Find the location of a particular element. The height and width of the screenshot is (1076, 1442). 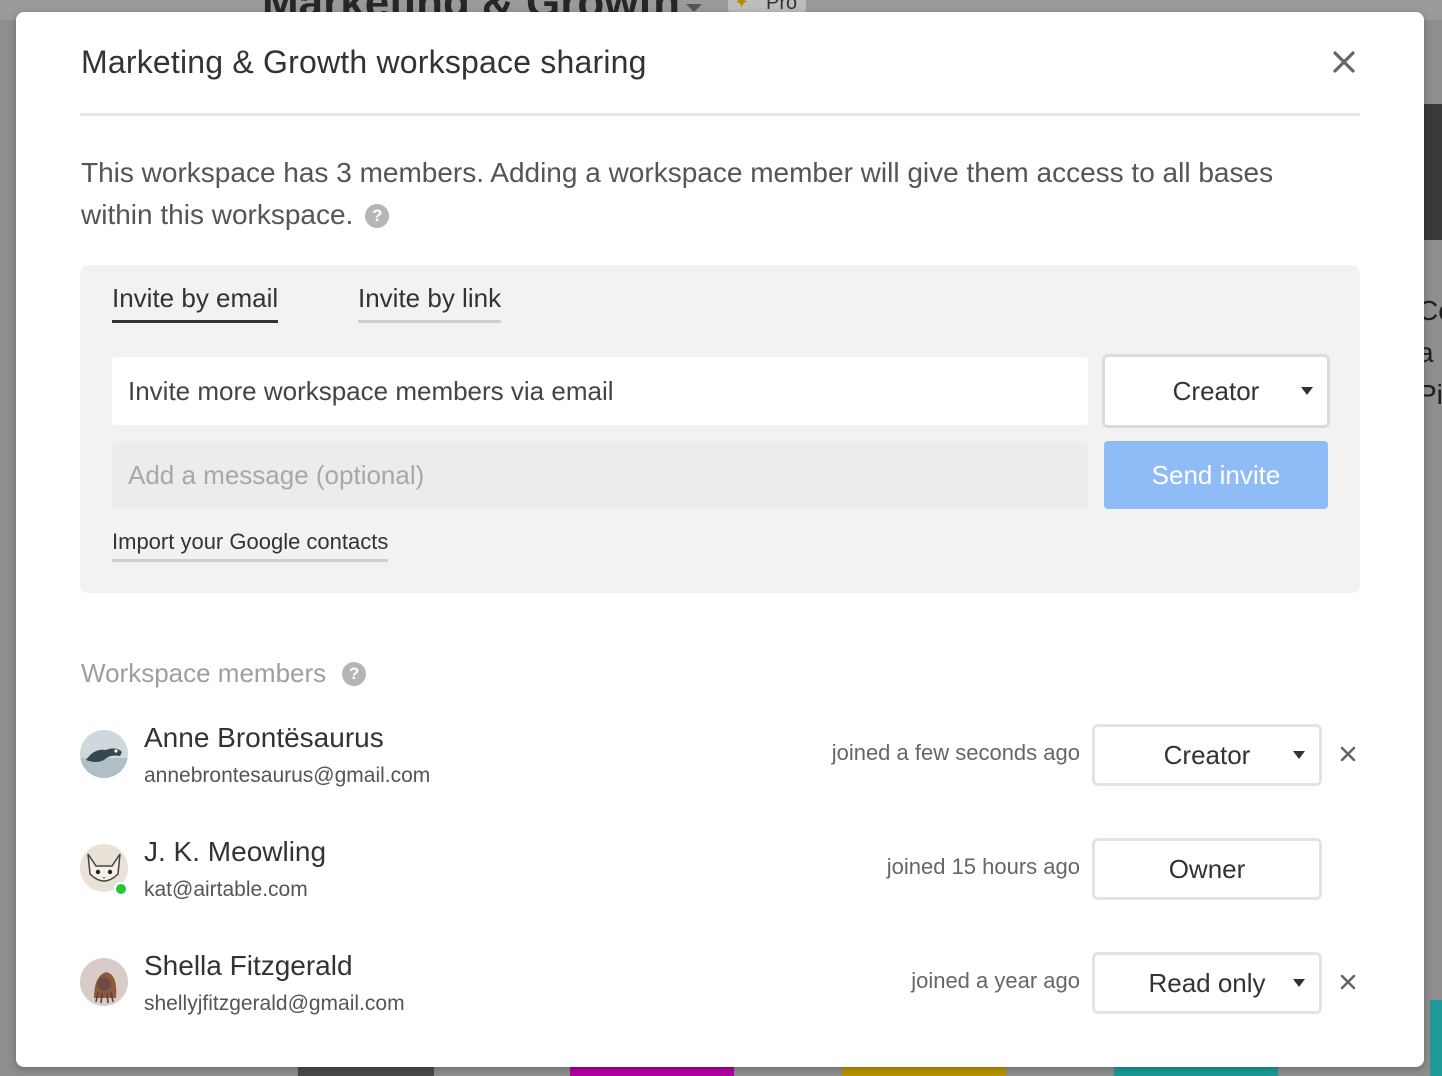

members-heading: Workspace members ? is located at coordinates (224, 673).